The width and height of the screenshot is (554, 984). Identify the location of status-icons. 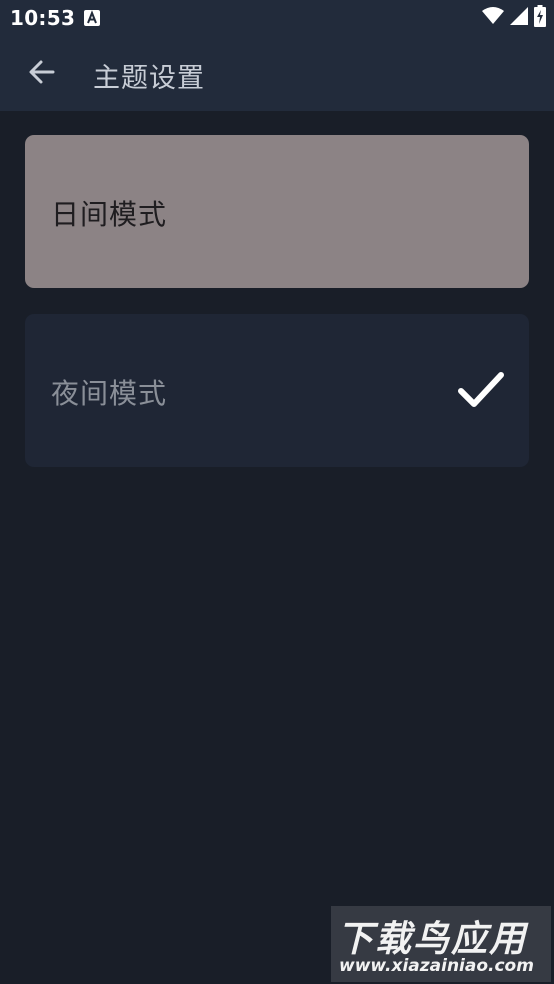
(514, 18).